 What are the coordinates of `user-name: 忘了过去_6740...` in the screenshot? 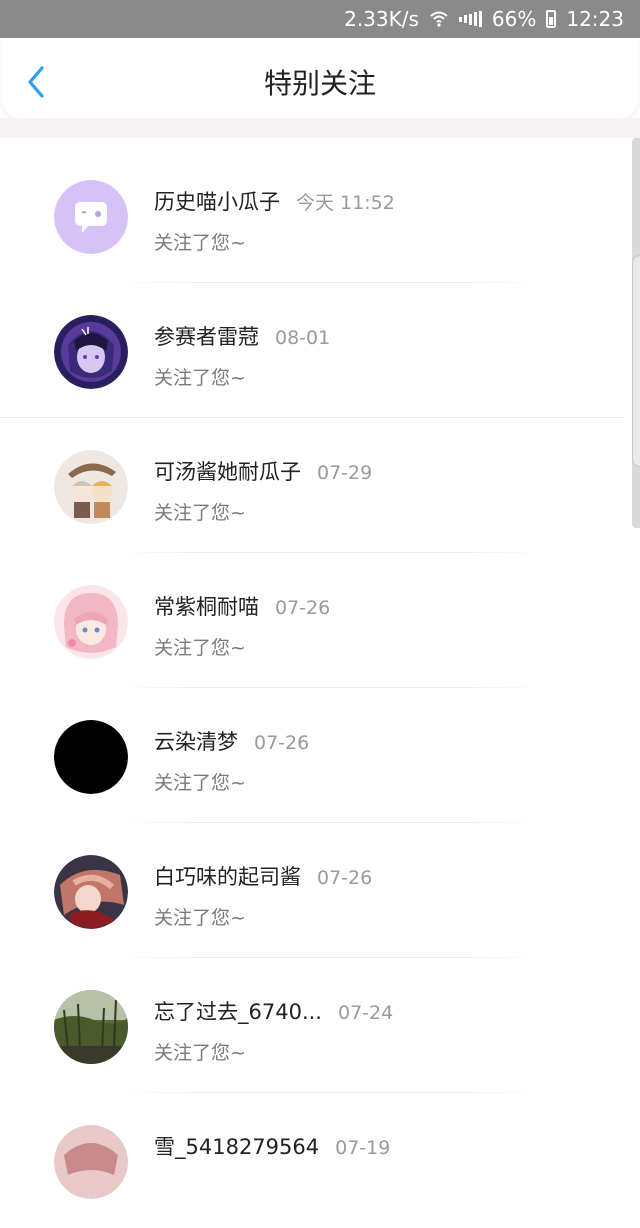 It's located at (238, 1012).